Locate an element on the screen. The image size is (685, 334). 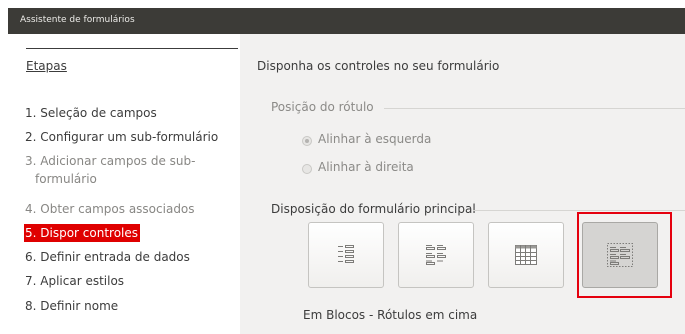
align-right-radio is located at coordinates (307, 169).